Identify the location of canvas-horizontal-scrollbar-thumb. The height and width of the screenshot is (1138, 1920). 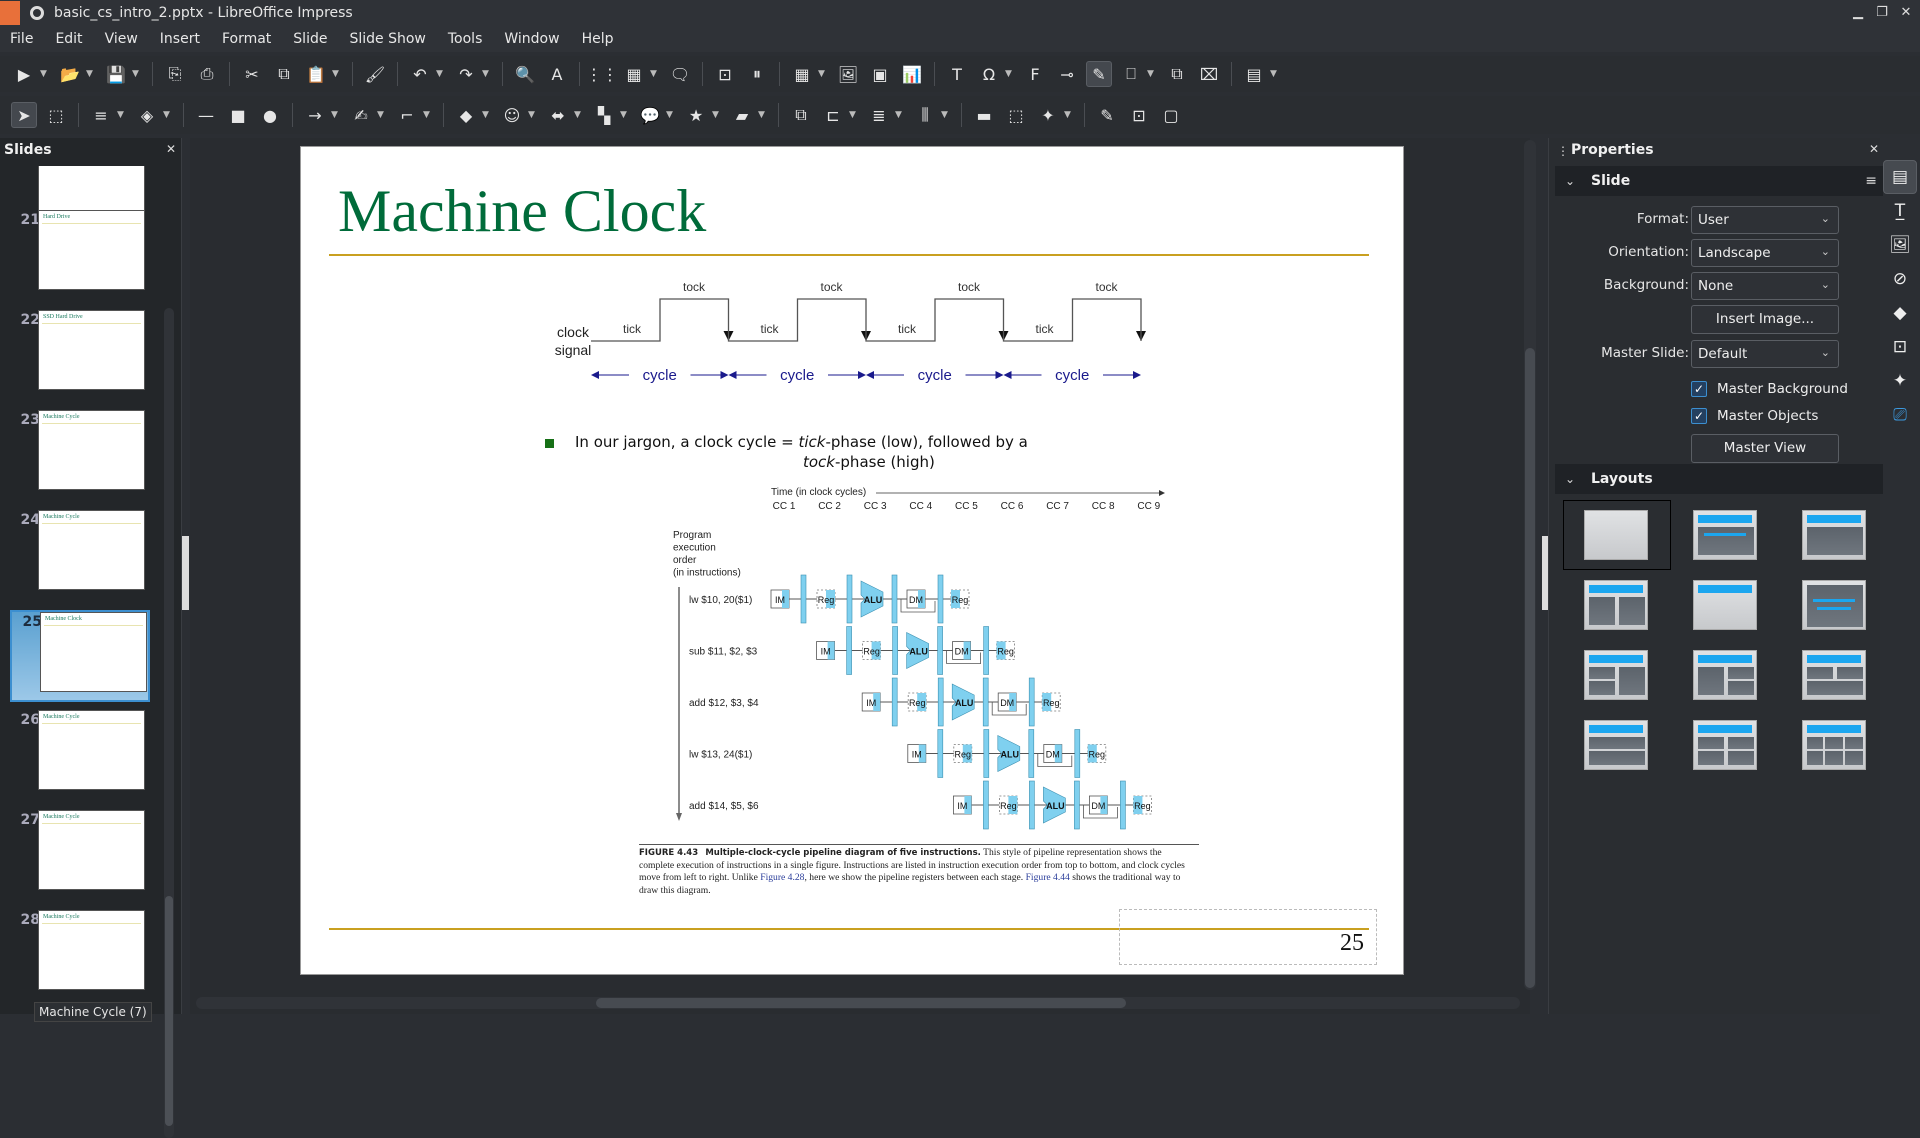
(861, 1003).